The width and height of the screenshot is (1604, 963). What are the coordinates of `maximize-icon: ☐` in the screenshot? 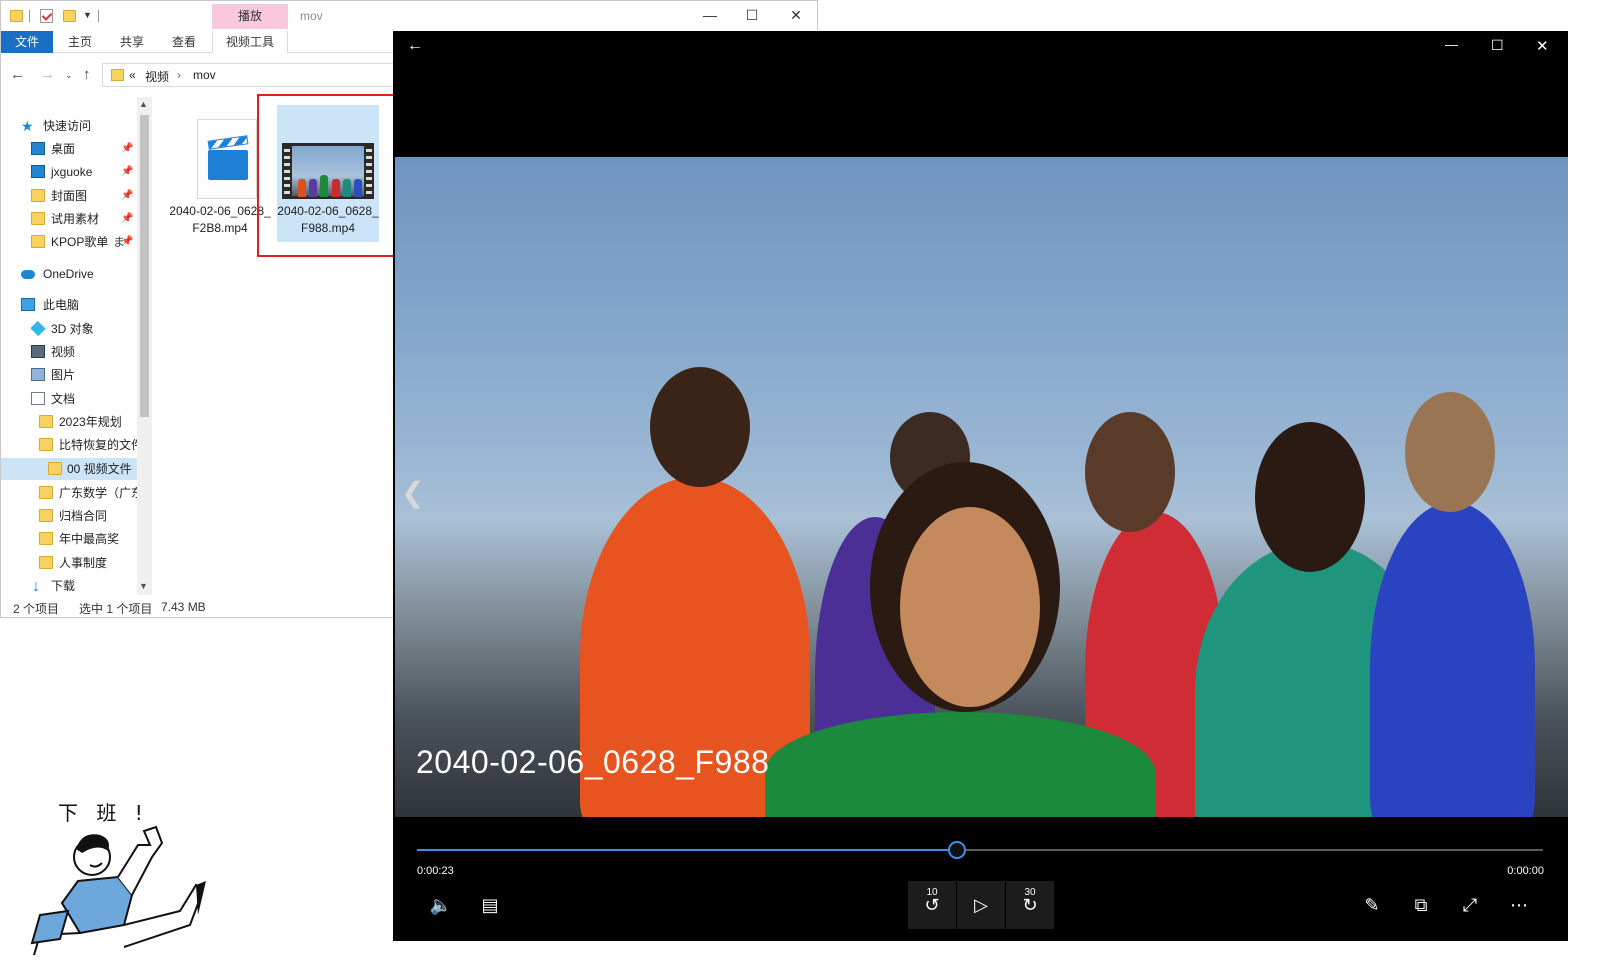 It's located at (1497, 45).